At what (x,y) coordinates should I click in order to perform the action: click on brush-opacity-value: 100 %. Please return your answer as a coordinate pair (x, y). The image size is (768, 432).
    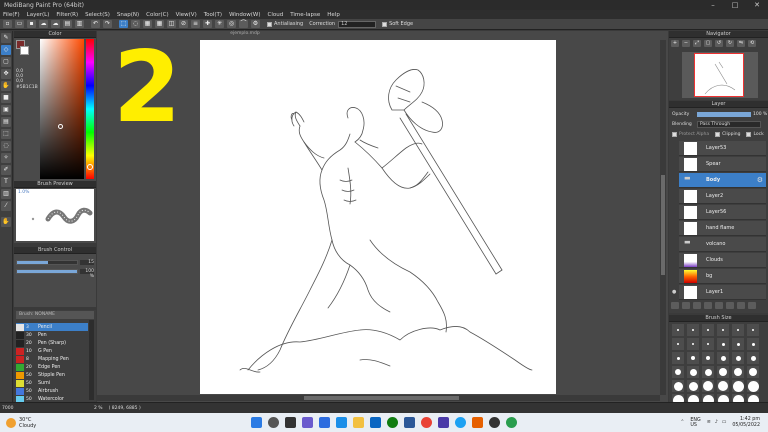
    Looking at the image, I should click on (87, 274).